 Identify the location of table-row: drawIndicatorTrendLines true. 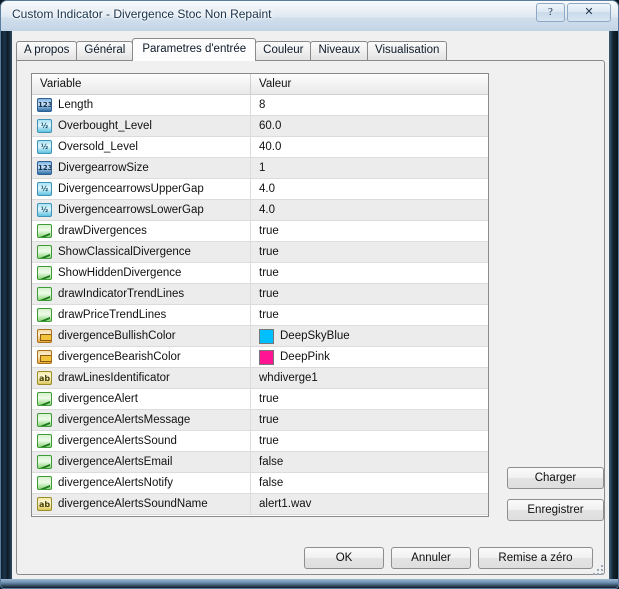
(260, 294).